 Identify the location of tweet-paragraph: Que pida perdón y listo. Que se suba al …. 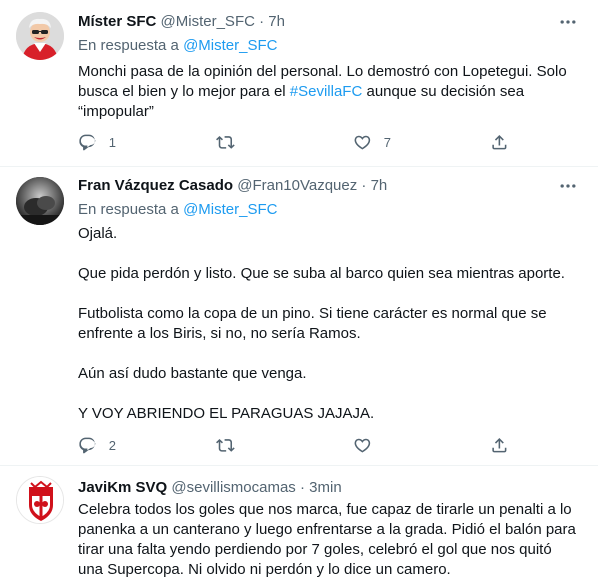
(321, 273).